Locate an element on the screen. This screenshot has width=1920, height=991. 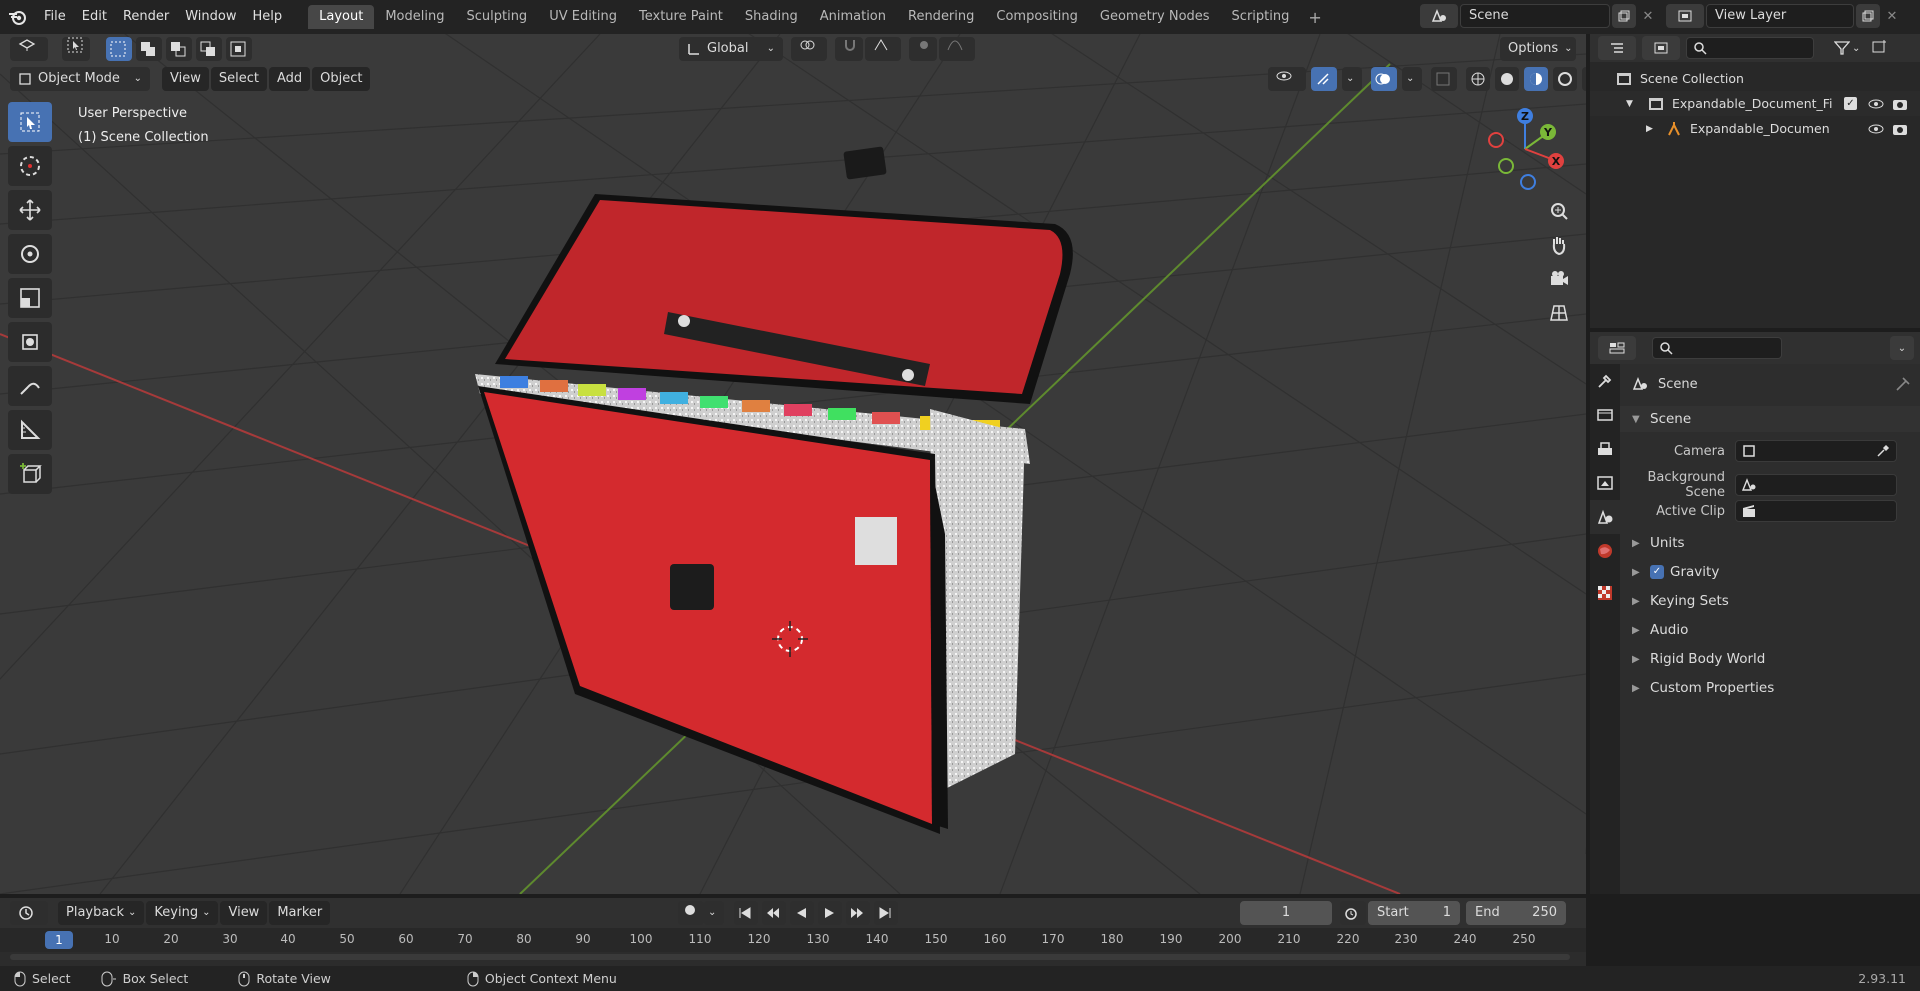
rendered-shading-icon is located at coordinates (1565, 79).